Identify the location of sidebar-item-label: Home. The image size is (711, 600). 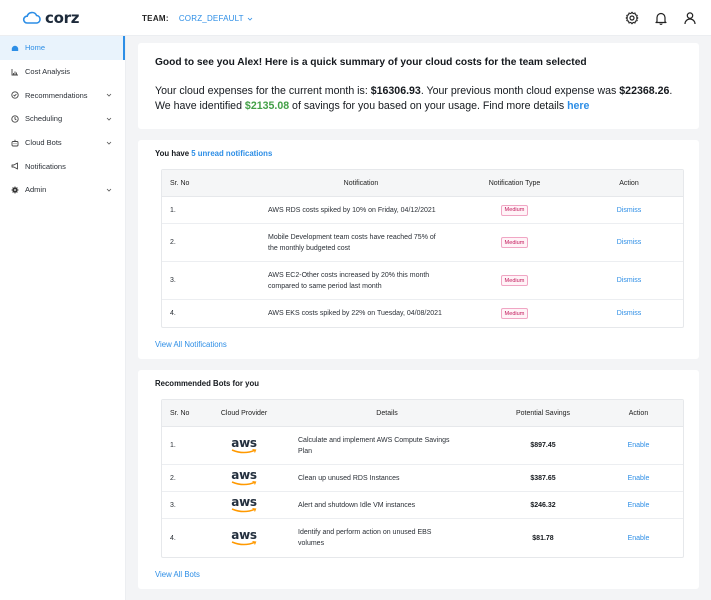
(35, 48).